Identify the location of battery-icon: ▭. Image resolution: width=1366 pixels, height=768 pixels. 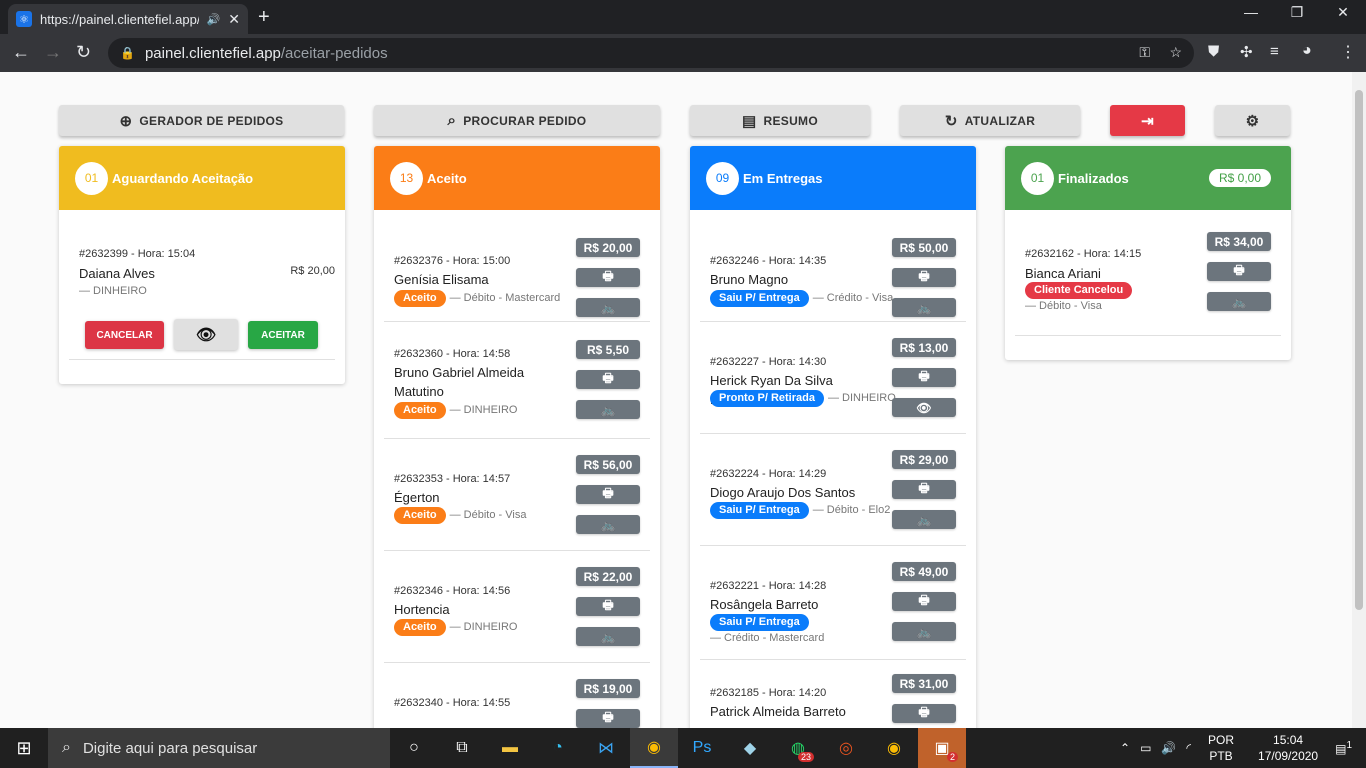
(1145, 748).